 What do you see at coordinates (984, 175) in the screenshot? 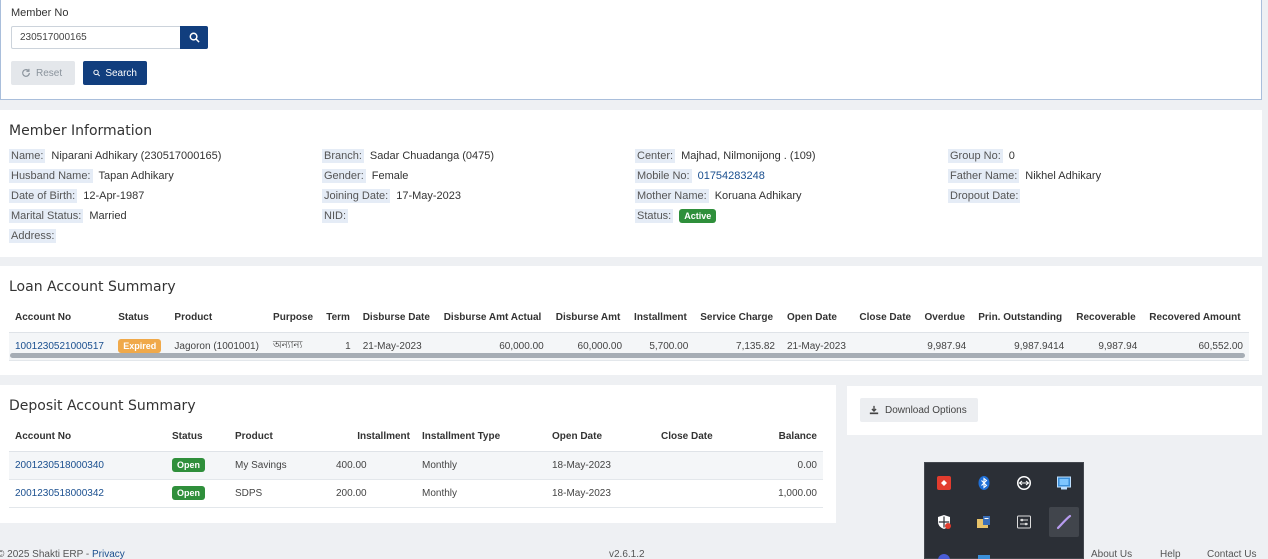
I see `father-key: Father Name:` at bounding box center [984, 175].